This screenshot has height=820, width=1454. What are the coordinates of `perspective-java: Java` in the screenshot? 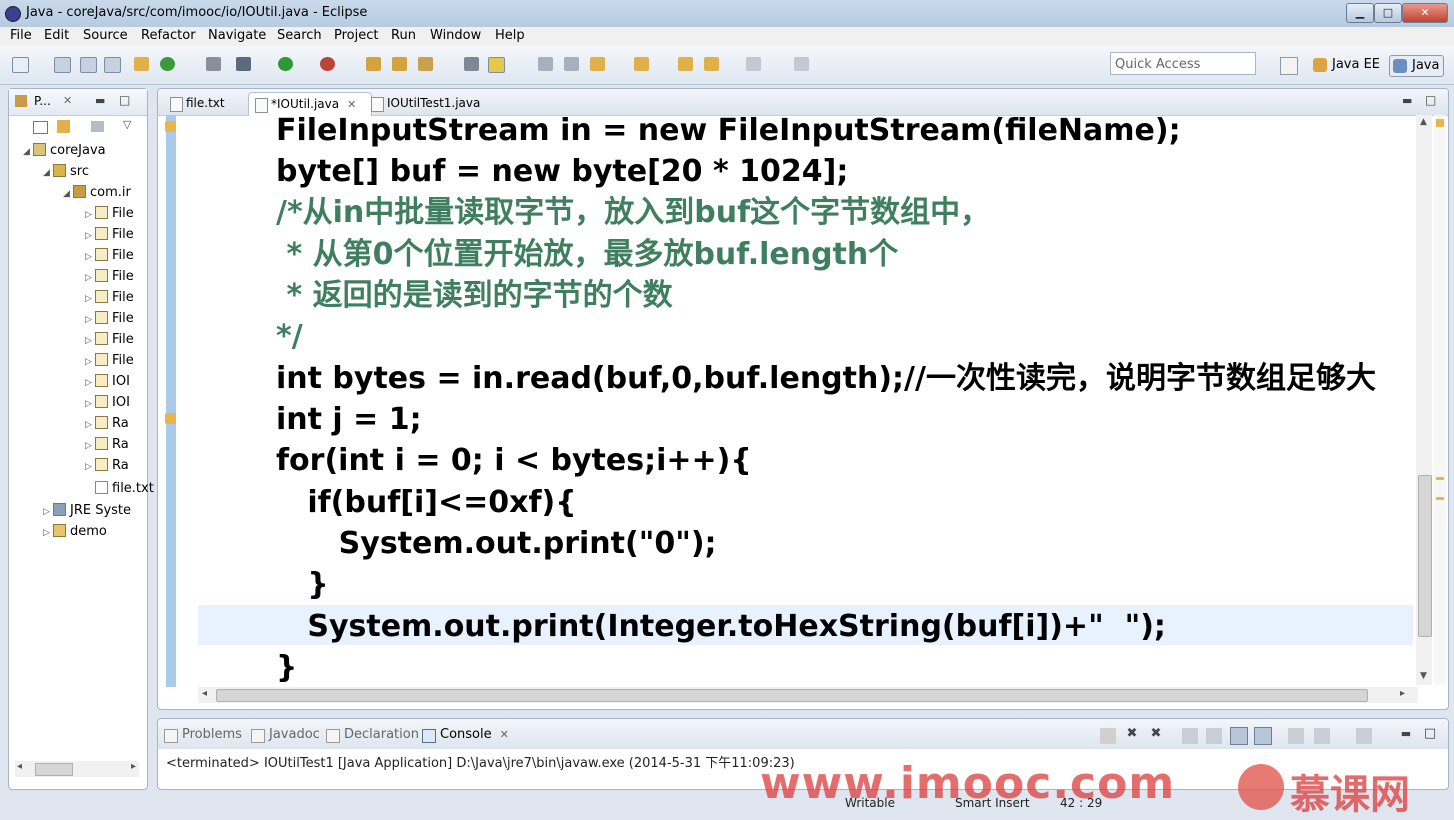 It's located at (1417, 66).